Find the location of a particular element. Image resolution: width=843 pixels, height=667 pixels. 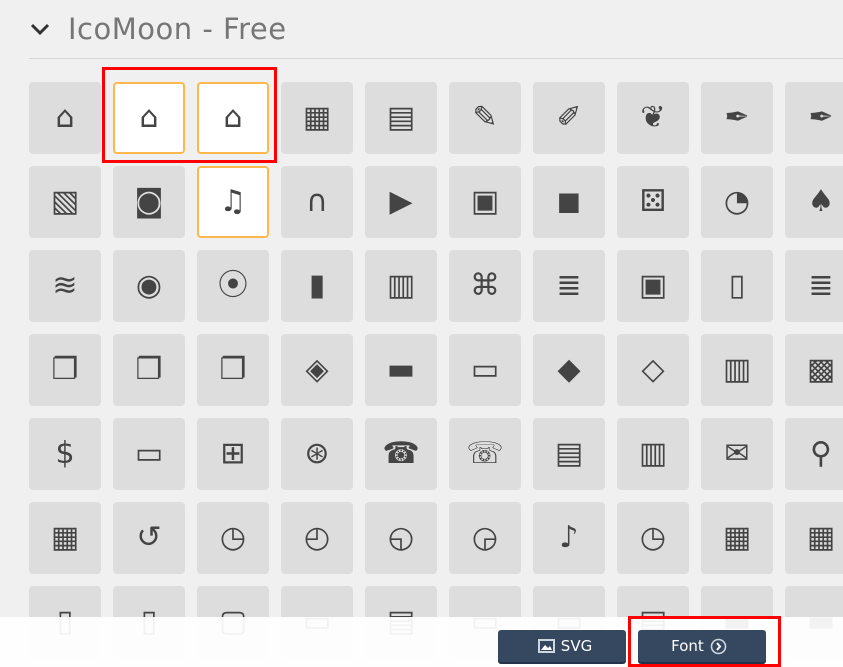

pacman-icon: ◔ is located at coordinates (737, 201).